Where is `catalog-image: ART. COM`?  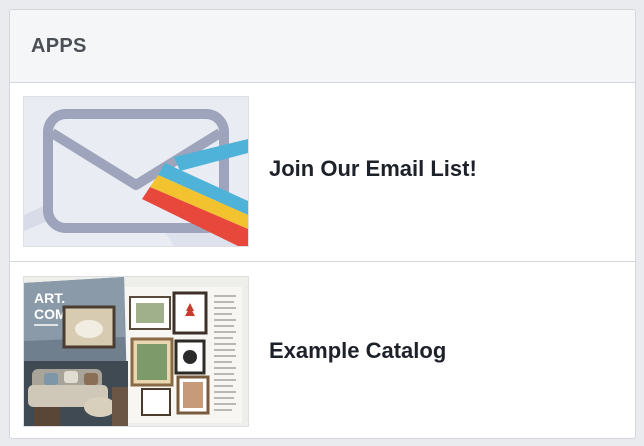 catalog-image: ART. COM is located at coordinates (136, 351).